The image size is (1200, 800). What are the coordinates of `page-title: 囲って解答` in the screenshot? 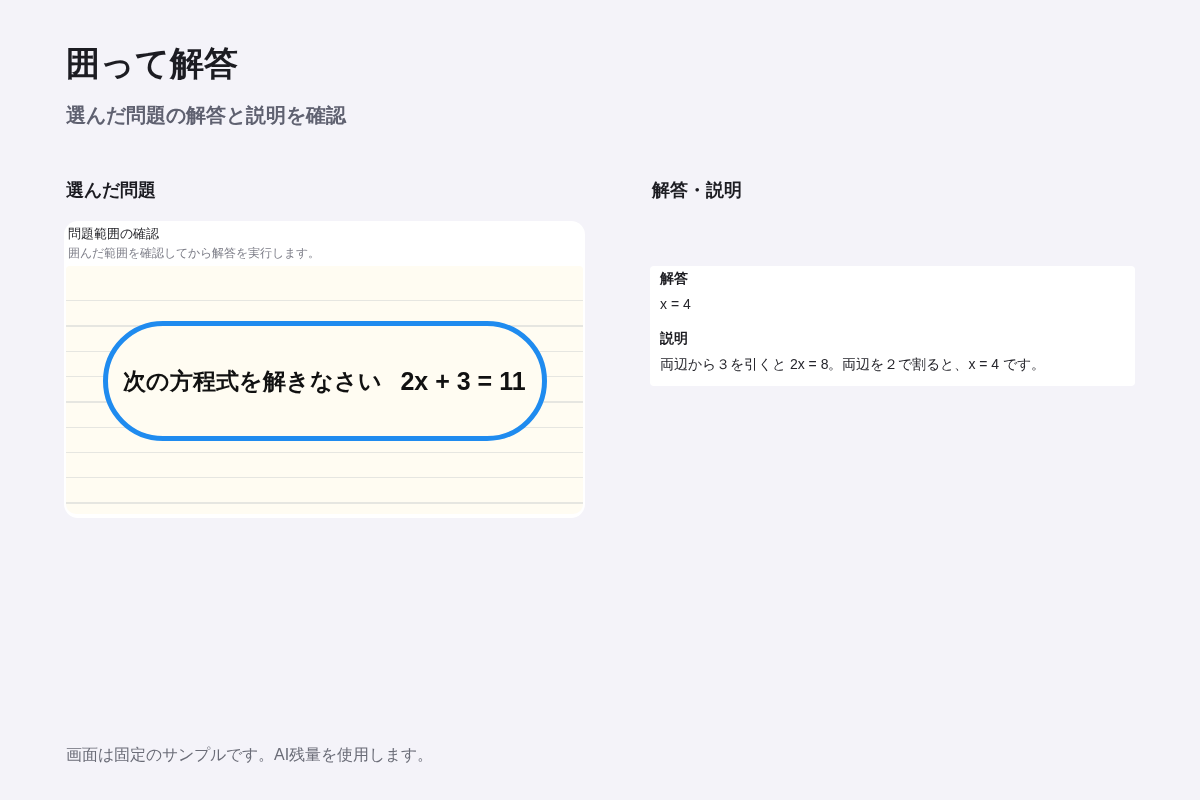 It's located at (152, 63).